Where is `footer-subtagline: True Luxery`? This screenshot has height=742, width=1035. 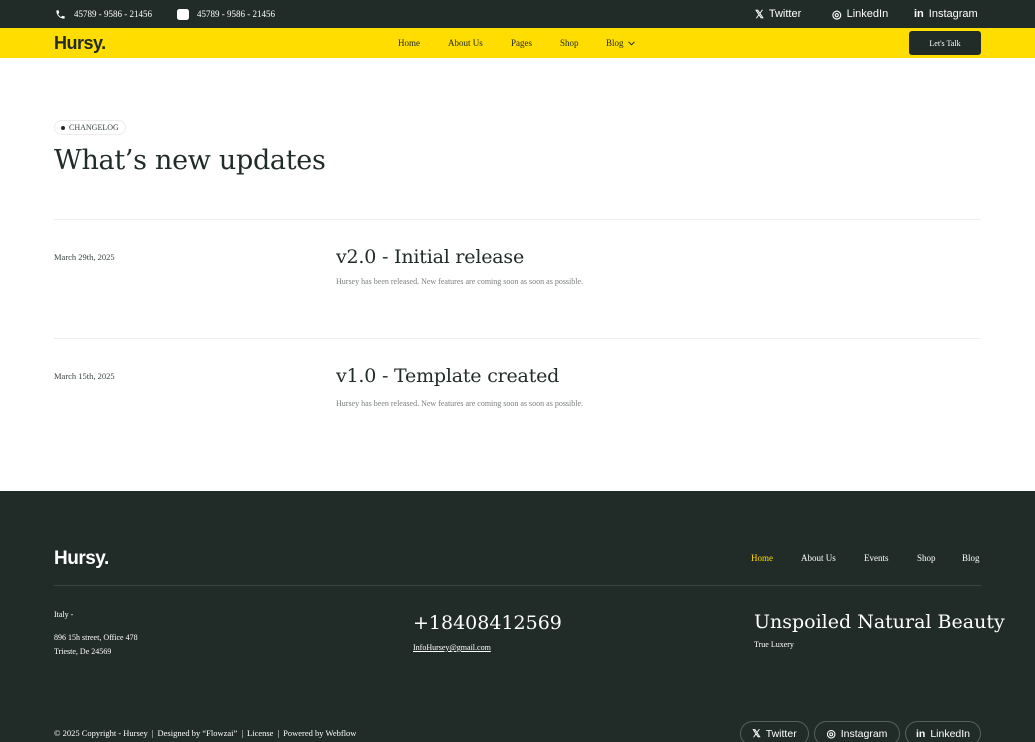 footer-subtagline: True Luxery is located at coordinates (774, 644).